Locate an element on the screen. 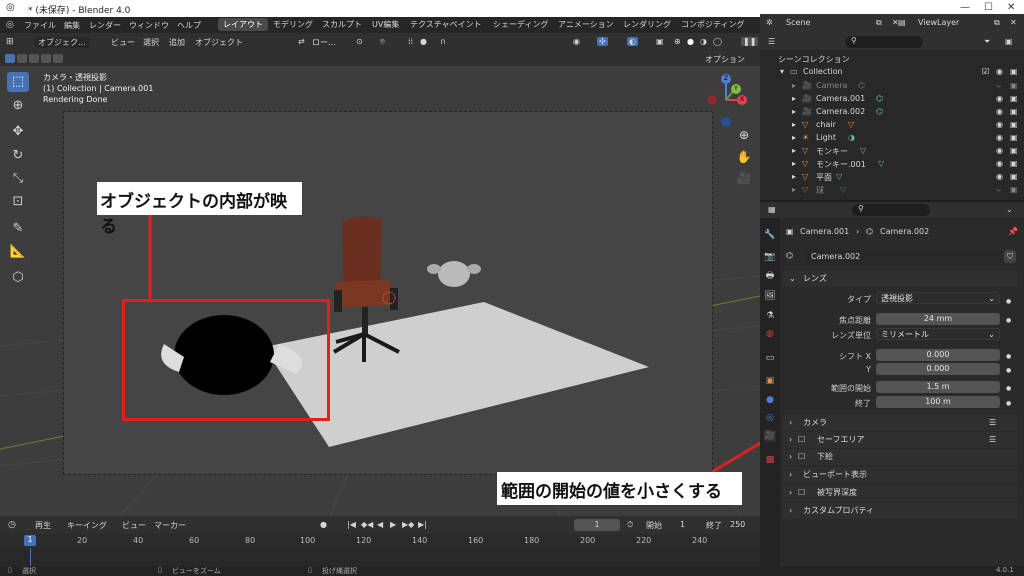  editor-type-icon: ⊞ is located at coordinates (10, 42).